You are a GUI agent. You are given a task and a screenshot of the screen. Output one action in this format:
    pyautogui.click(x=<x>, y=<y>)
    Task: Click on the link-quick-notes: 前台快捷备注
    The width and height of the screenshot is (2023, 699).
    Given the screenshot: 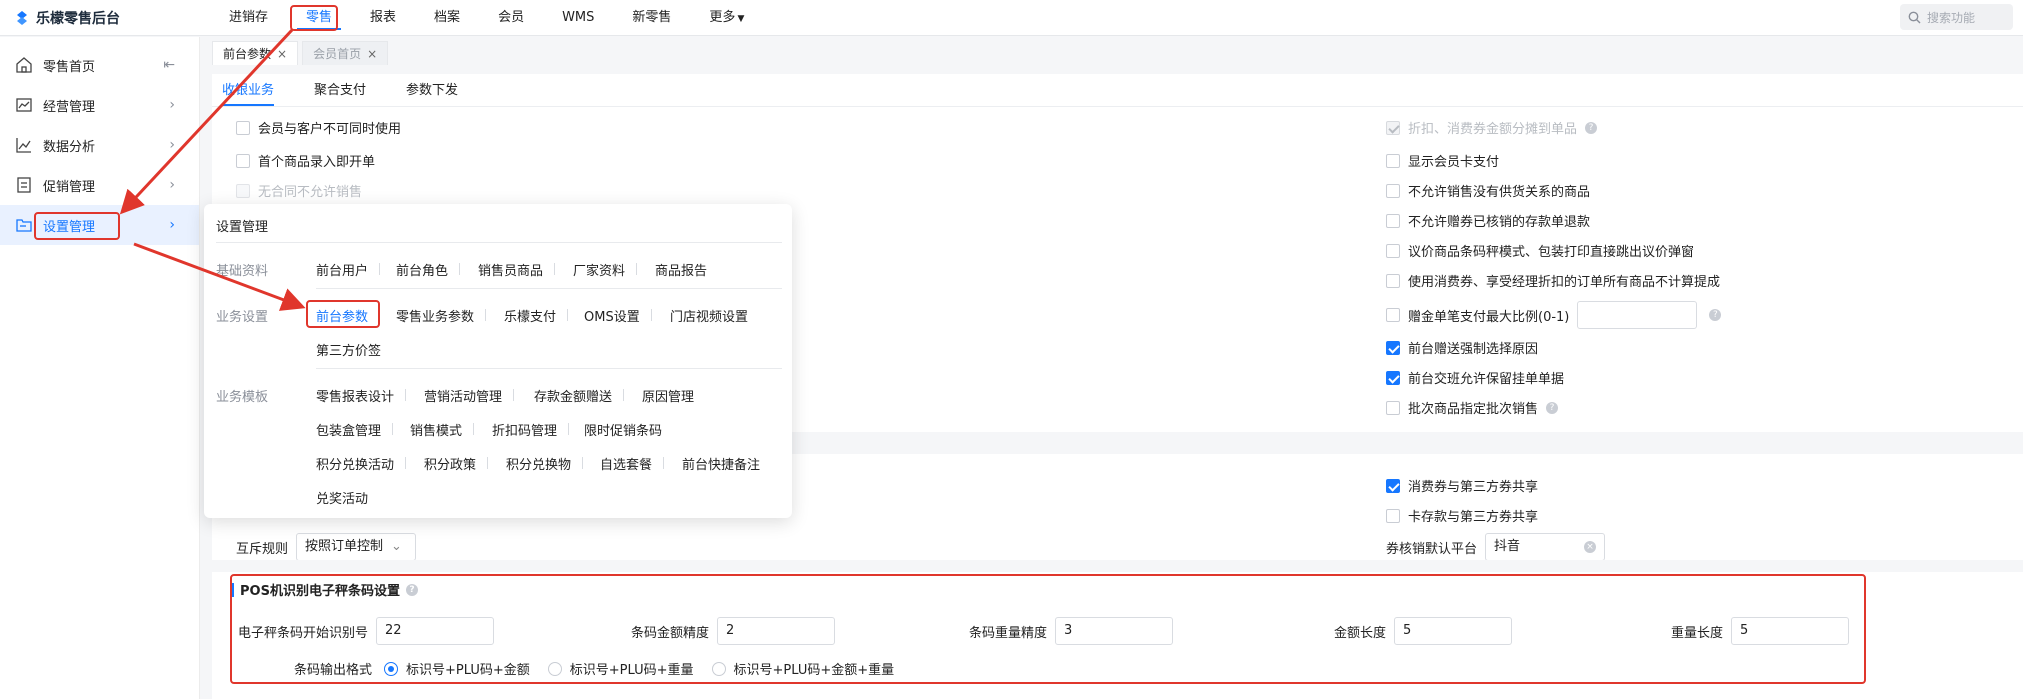 What is the action you would take?
    pyautogui.click(x=721, y=463)
    